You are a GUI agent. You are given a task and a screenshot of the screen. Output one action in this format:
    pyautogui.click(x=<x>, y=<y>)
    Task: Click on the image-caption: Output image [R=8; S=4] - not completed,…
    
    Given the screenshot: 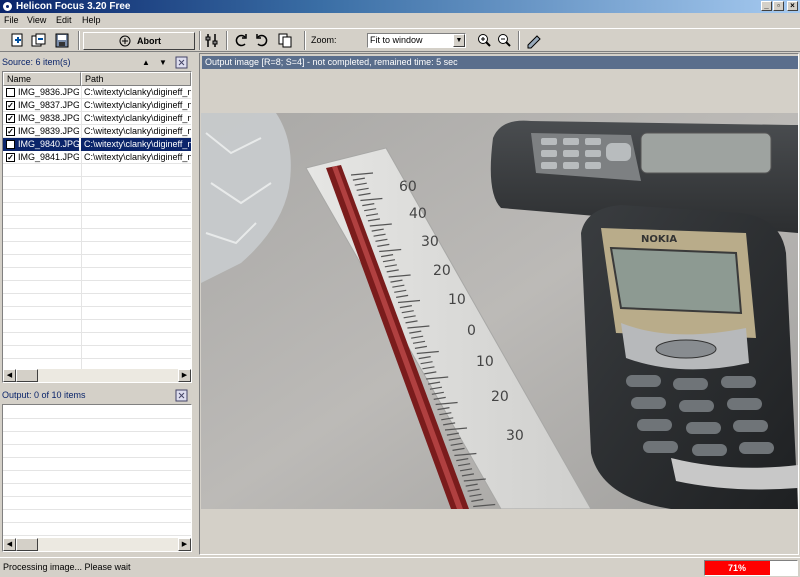 What is the action you would take?
    pyautogui.click(x=500, y=62)
    